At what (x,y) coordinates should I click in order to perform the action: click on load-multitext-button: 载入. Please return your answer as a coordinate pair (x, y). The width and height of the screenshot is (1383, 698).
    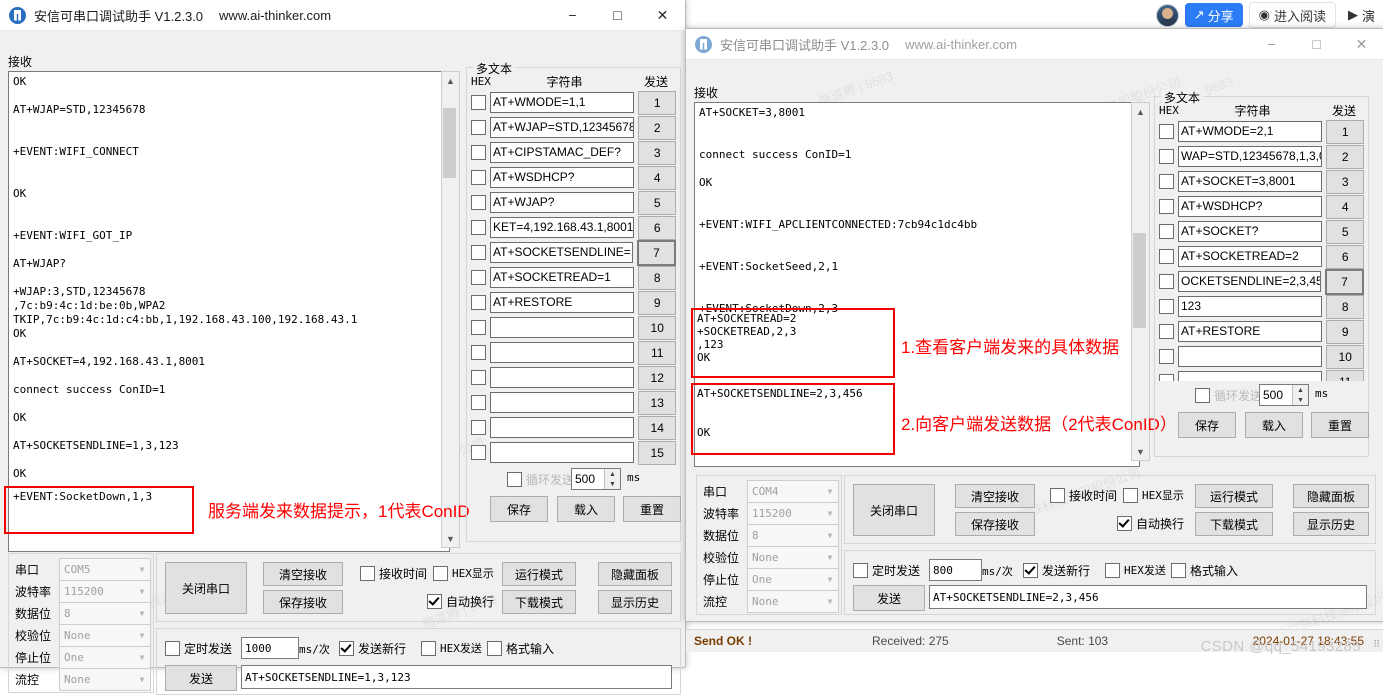
    Looking at the image, I should click on (1274, 425).